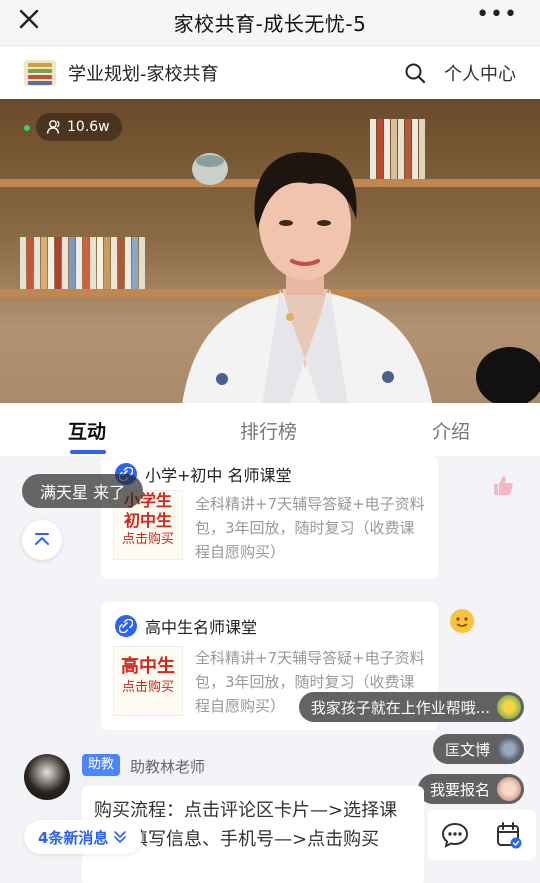  I want to click on link-icon, so click(126, 626).